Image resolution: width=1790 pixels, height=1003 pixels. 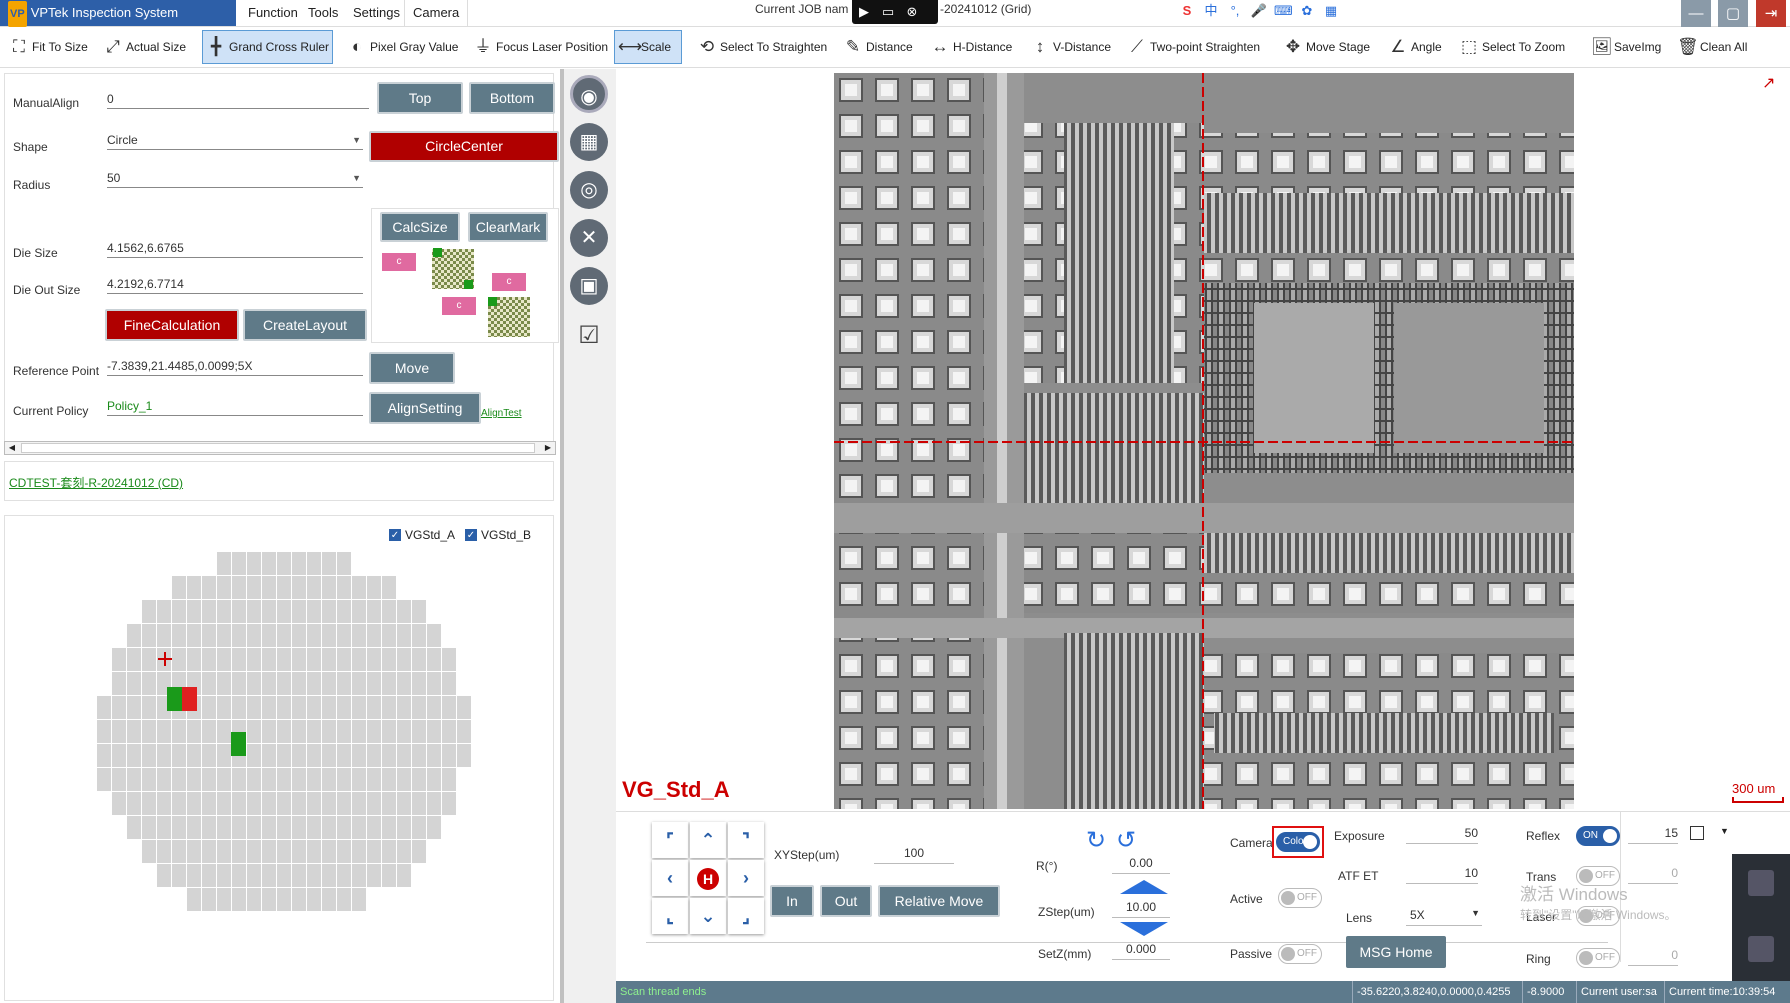 What do you see at coordinates (278, 448) in the screenshot?
I see `scrollbar-thumb` at bounding box center [278, 448].